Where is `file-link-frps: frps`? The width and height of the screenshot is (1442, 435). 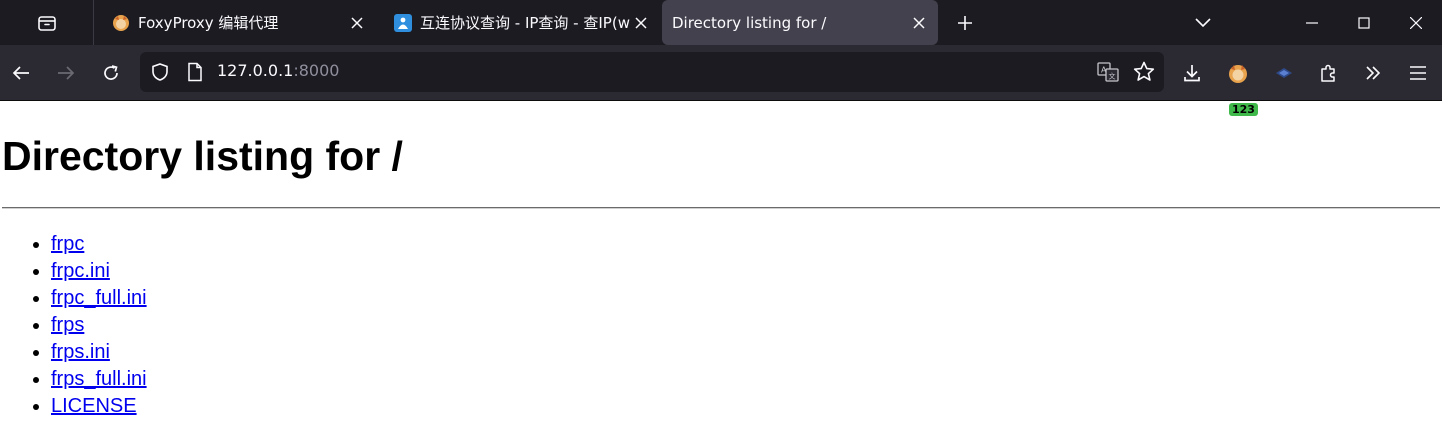
file-link-frps: frps is located at coordinates (67, 325).